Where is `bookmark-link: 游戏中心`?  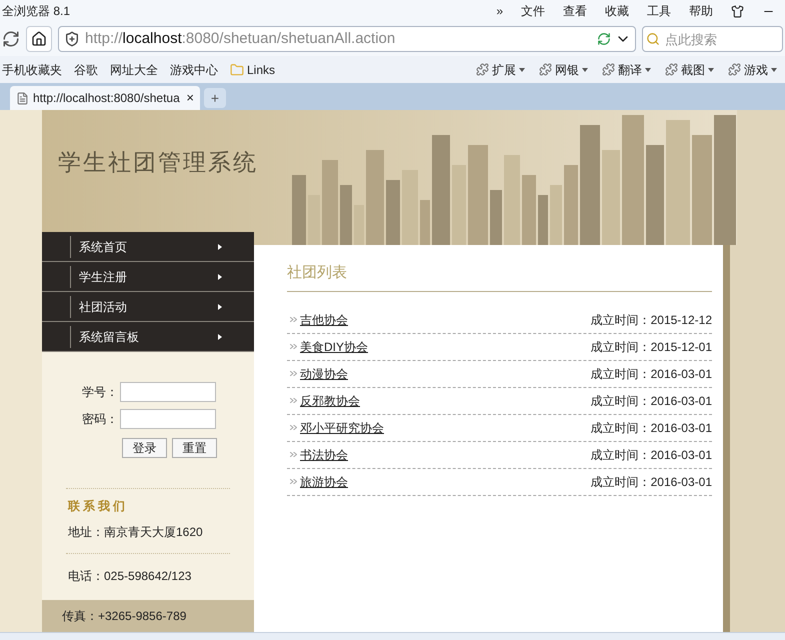
bookmark-link: 游戏中心 is located at coordinates (194, 69).